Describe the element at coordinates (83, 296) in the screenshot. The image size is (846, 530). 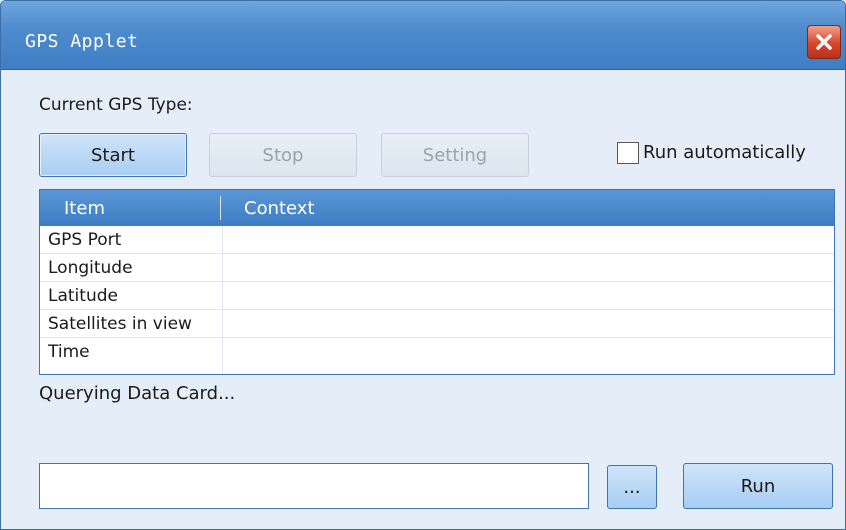
I see `row-item: Latitude` at that location.